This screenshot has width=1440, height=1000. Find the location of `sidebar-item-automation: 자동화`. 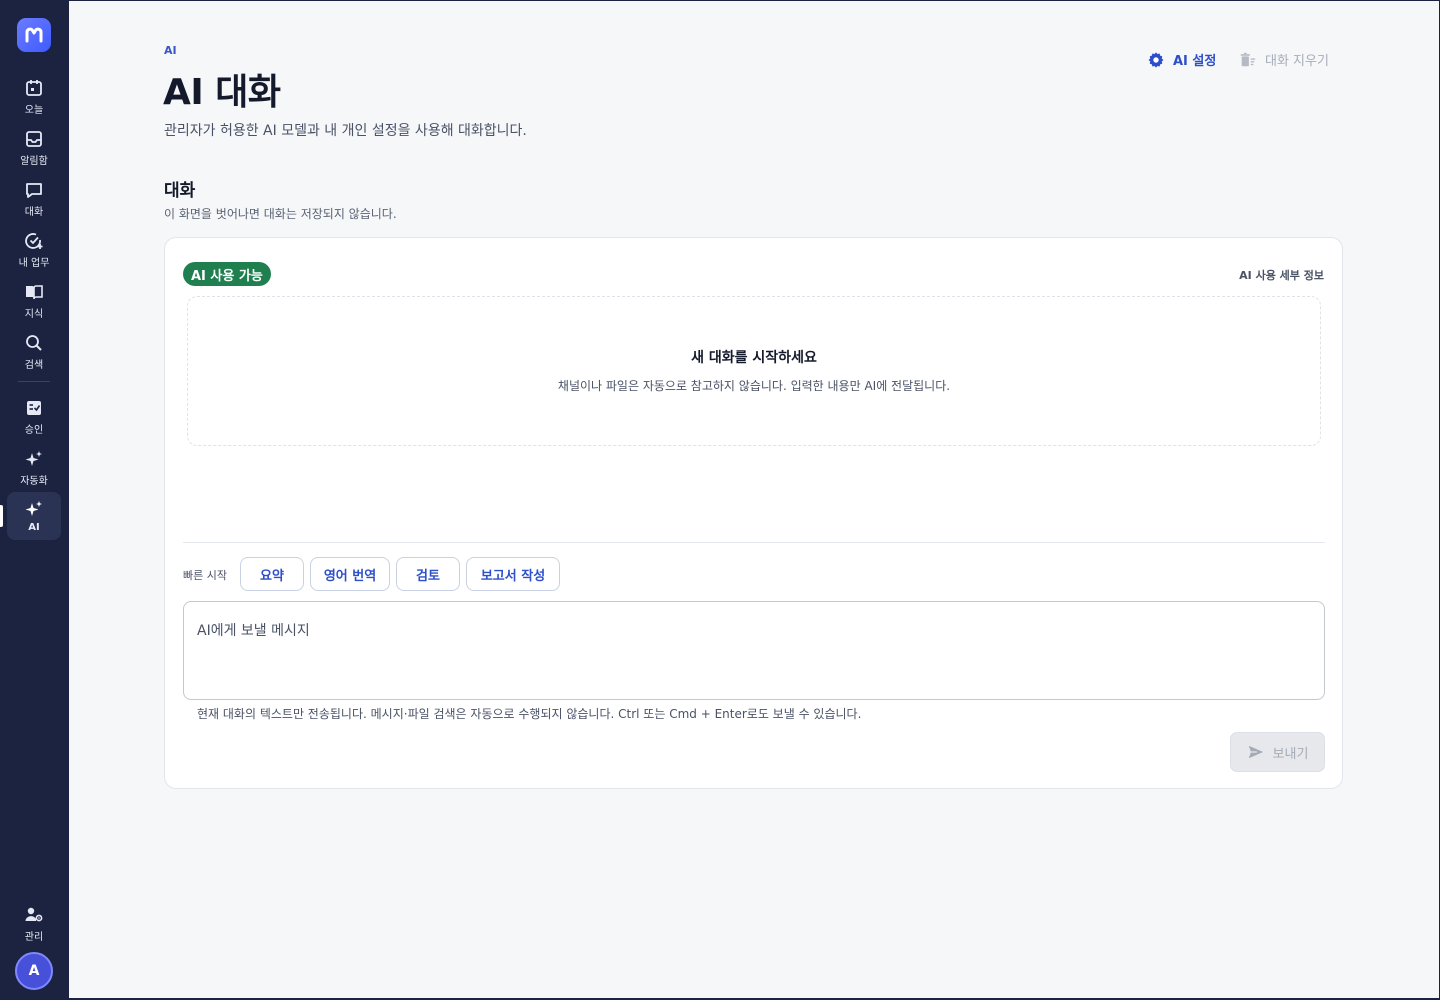

sidebar-item-automation: 자동화 is located at coordinates (34, 468).